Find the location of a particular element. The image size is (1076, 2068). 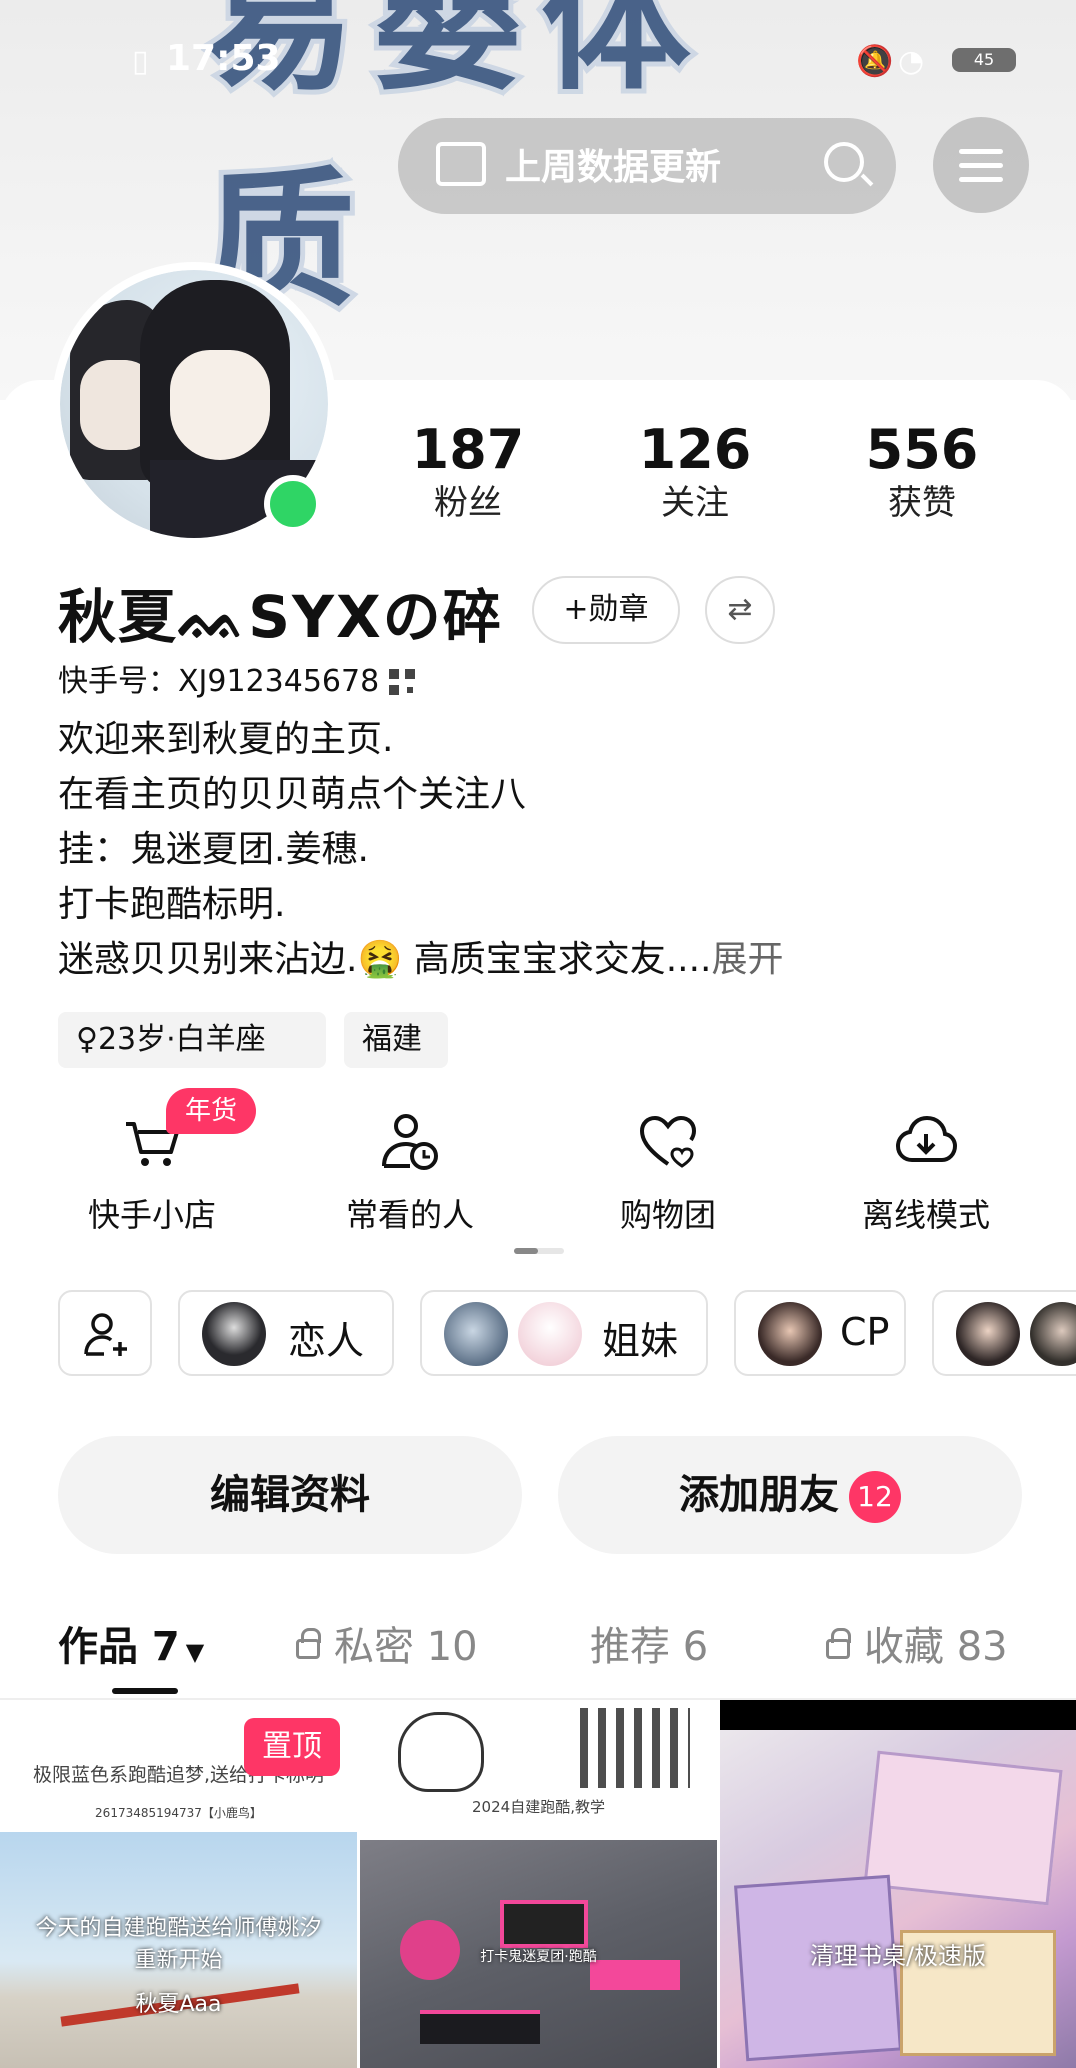

add-badge-button: +勋章 is located at coordinates (606, 610).